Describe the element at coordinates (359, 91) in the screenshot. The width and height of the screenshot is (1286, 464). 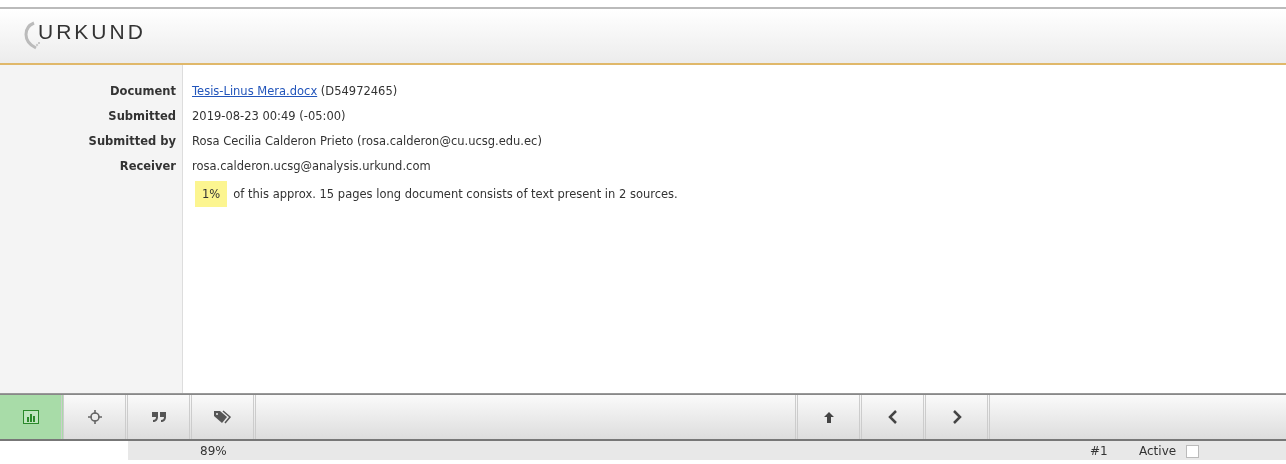
I see `document-id: (D54972465)` at that location.